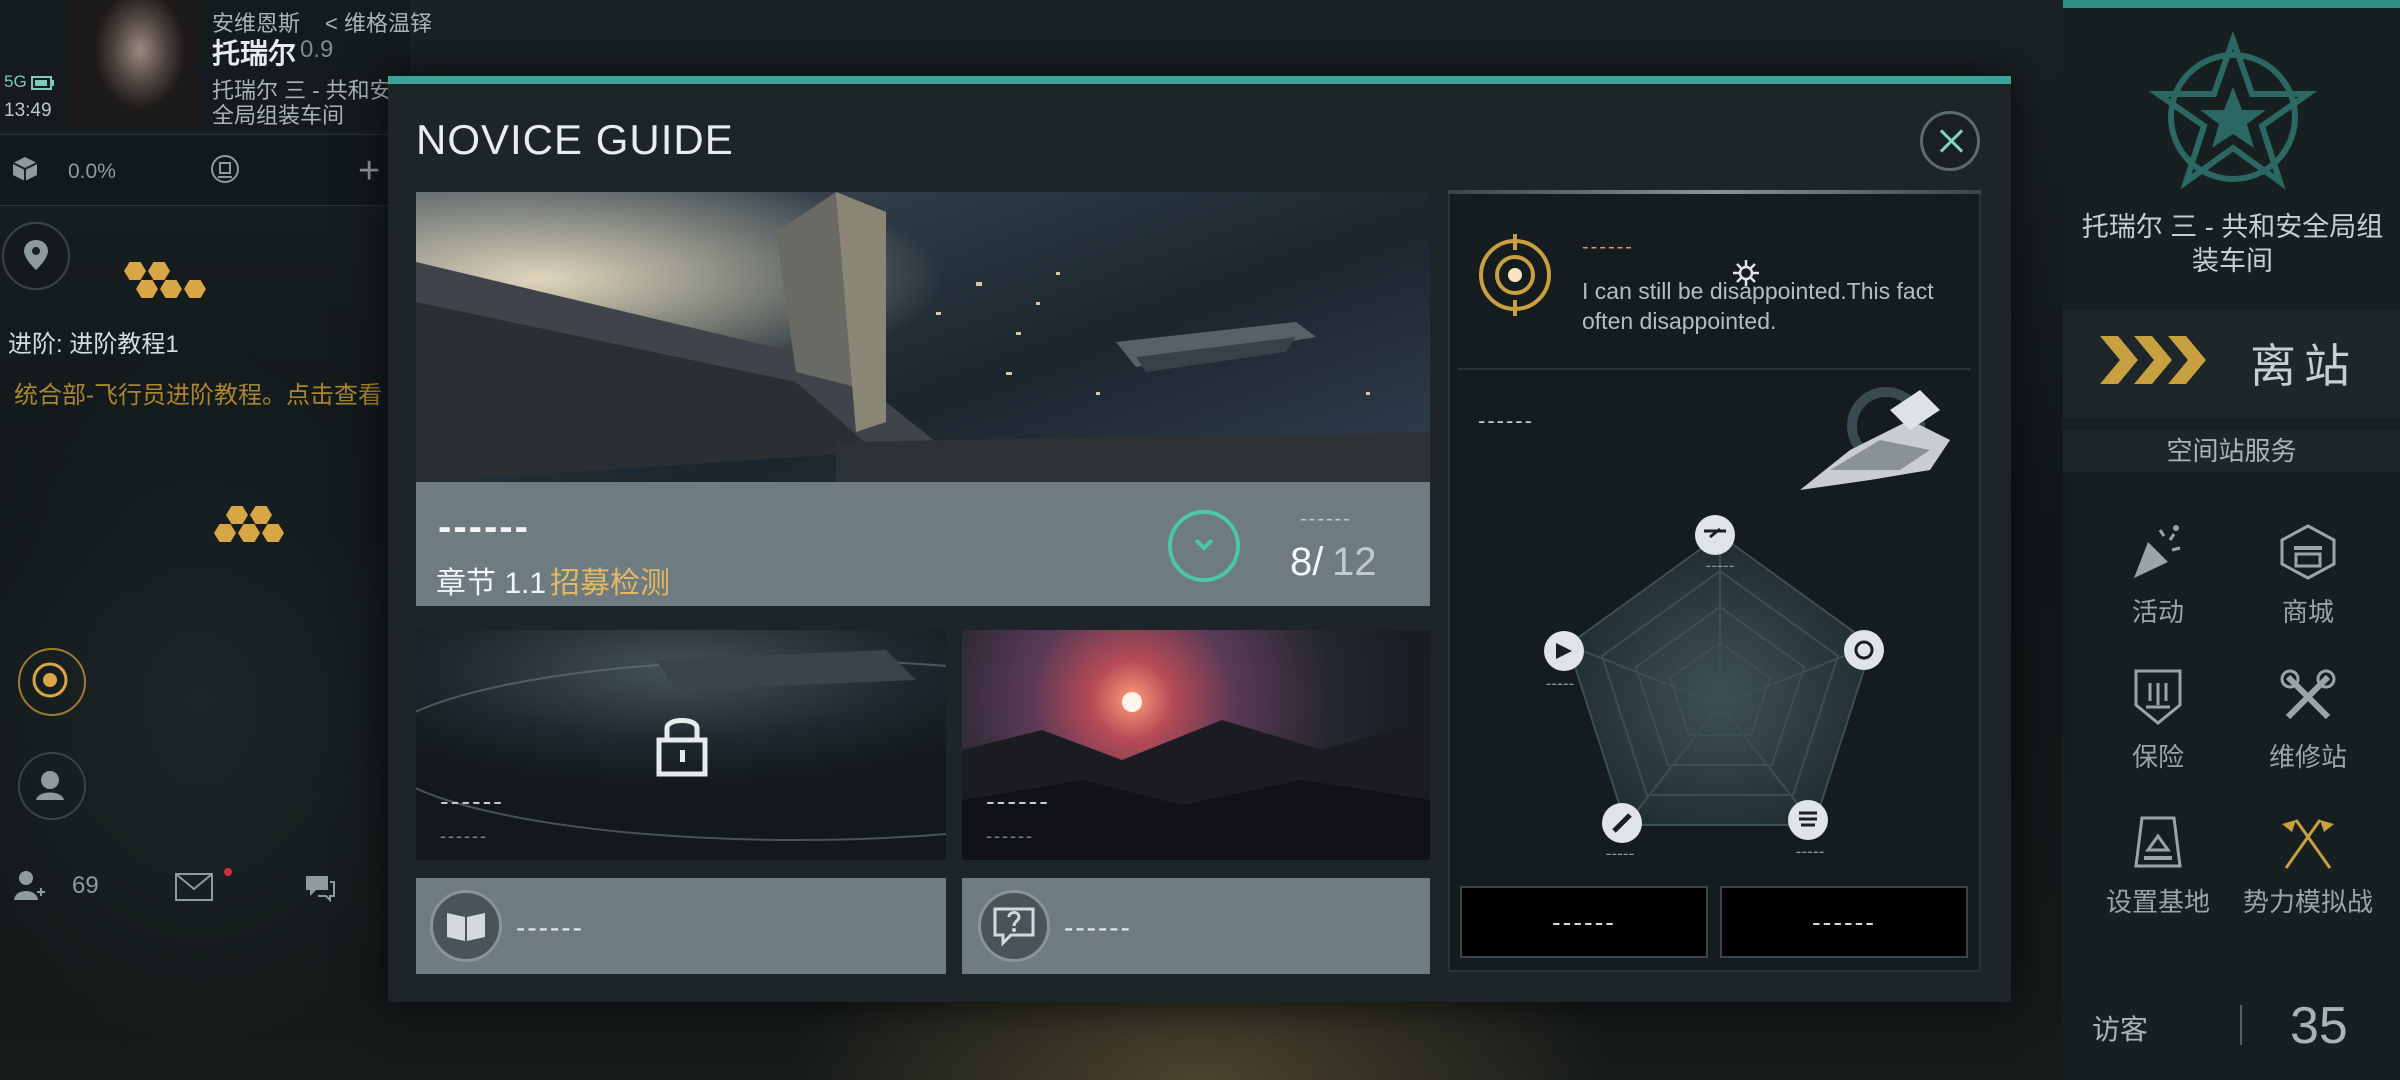 Image resolution: width=2400 pixels, height=1080 pixels. Describe the element at coordinates (28, 110) in the screenshot. I see `clock: 13:49` at that location.